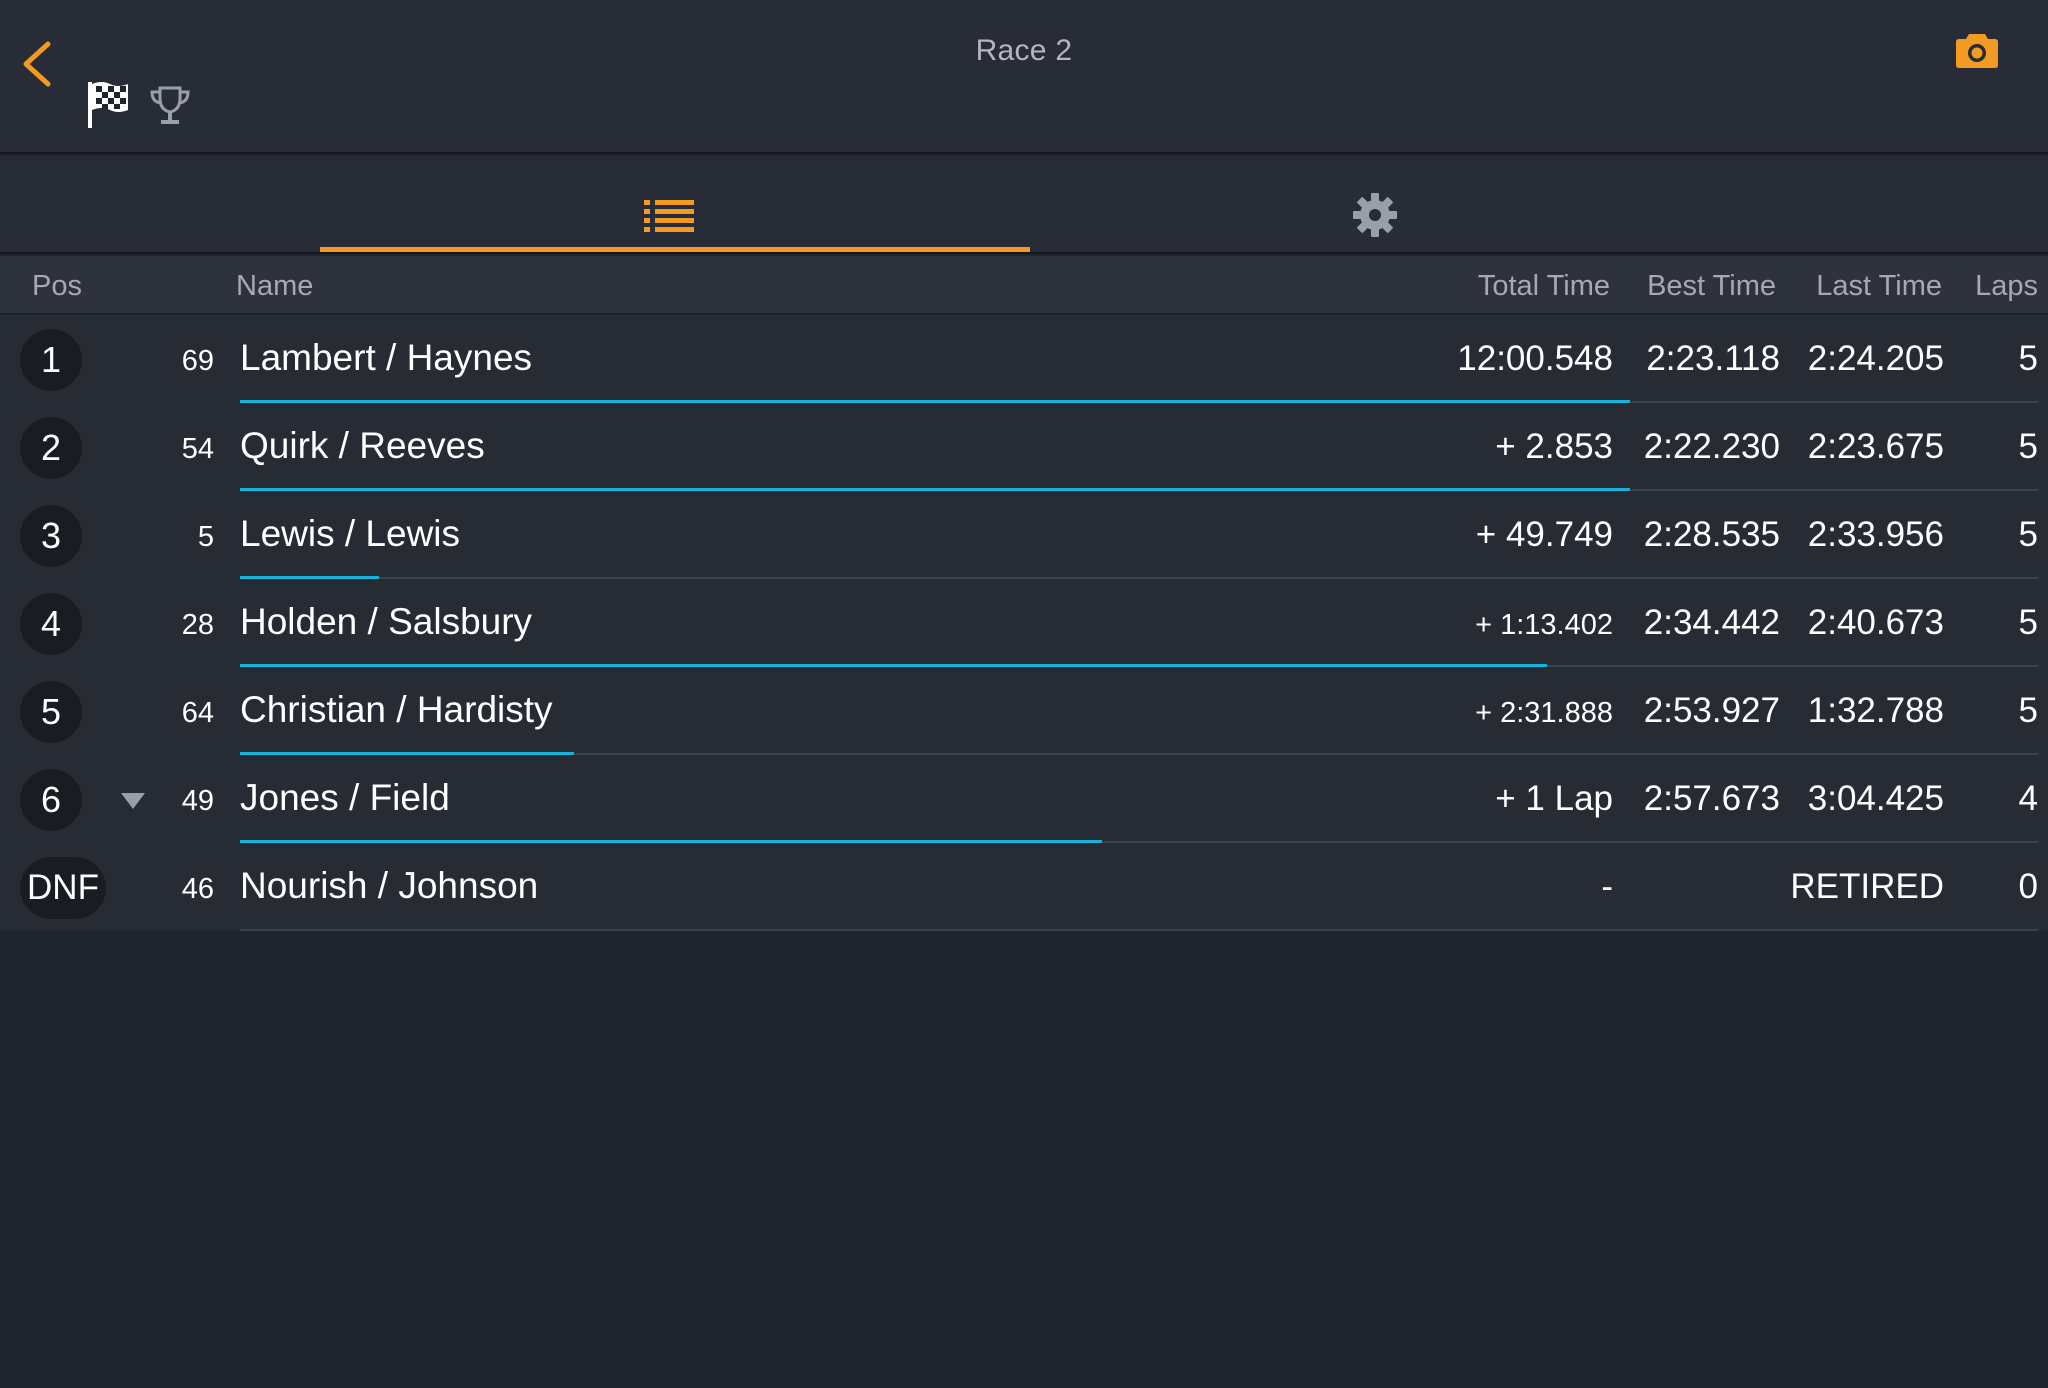 Image resolution: width=2048 pixels, height=1388 pixels. What do you see at coordinates (1375, 215) in the screenshot?
I see `gear-icon` at bounding box center [1375, 215].